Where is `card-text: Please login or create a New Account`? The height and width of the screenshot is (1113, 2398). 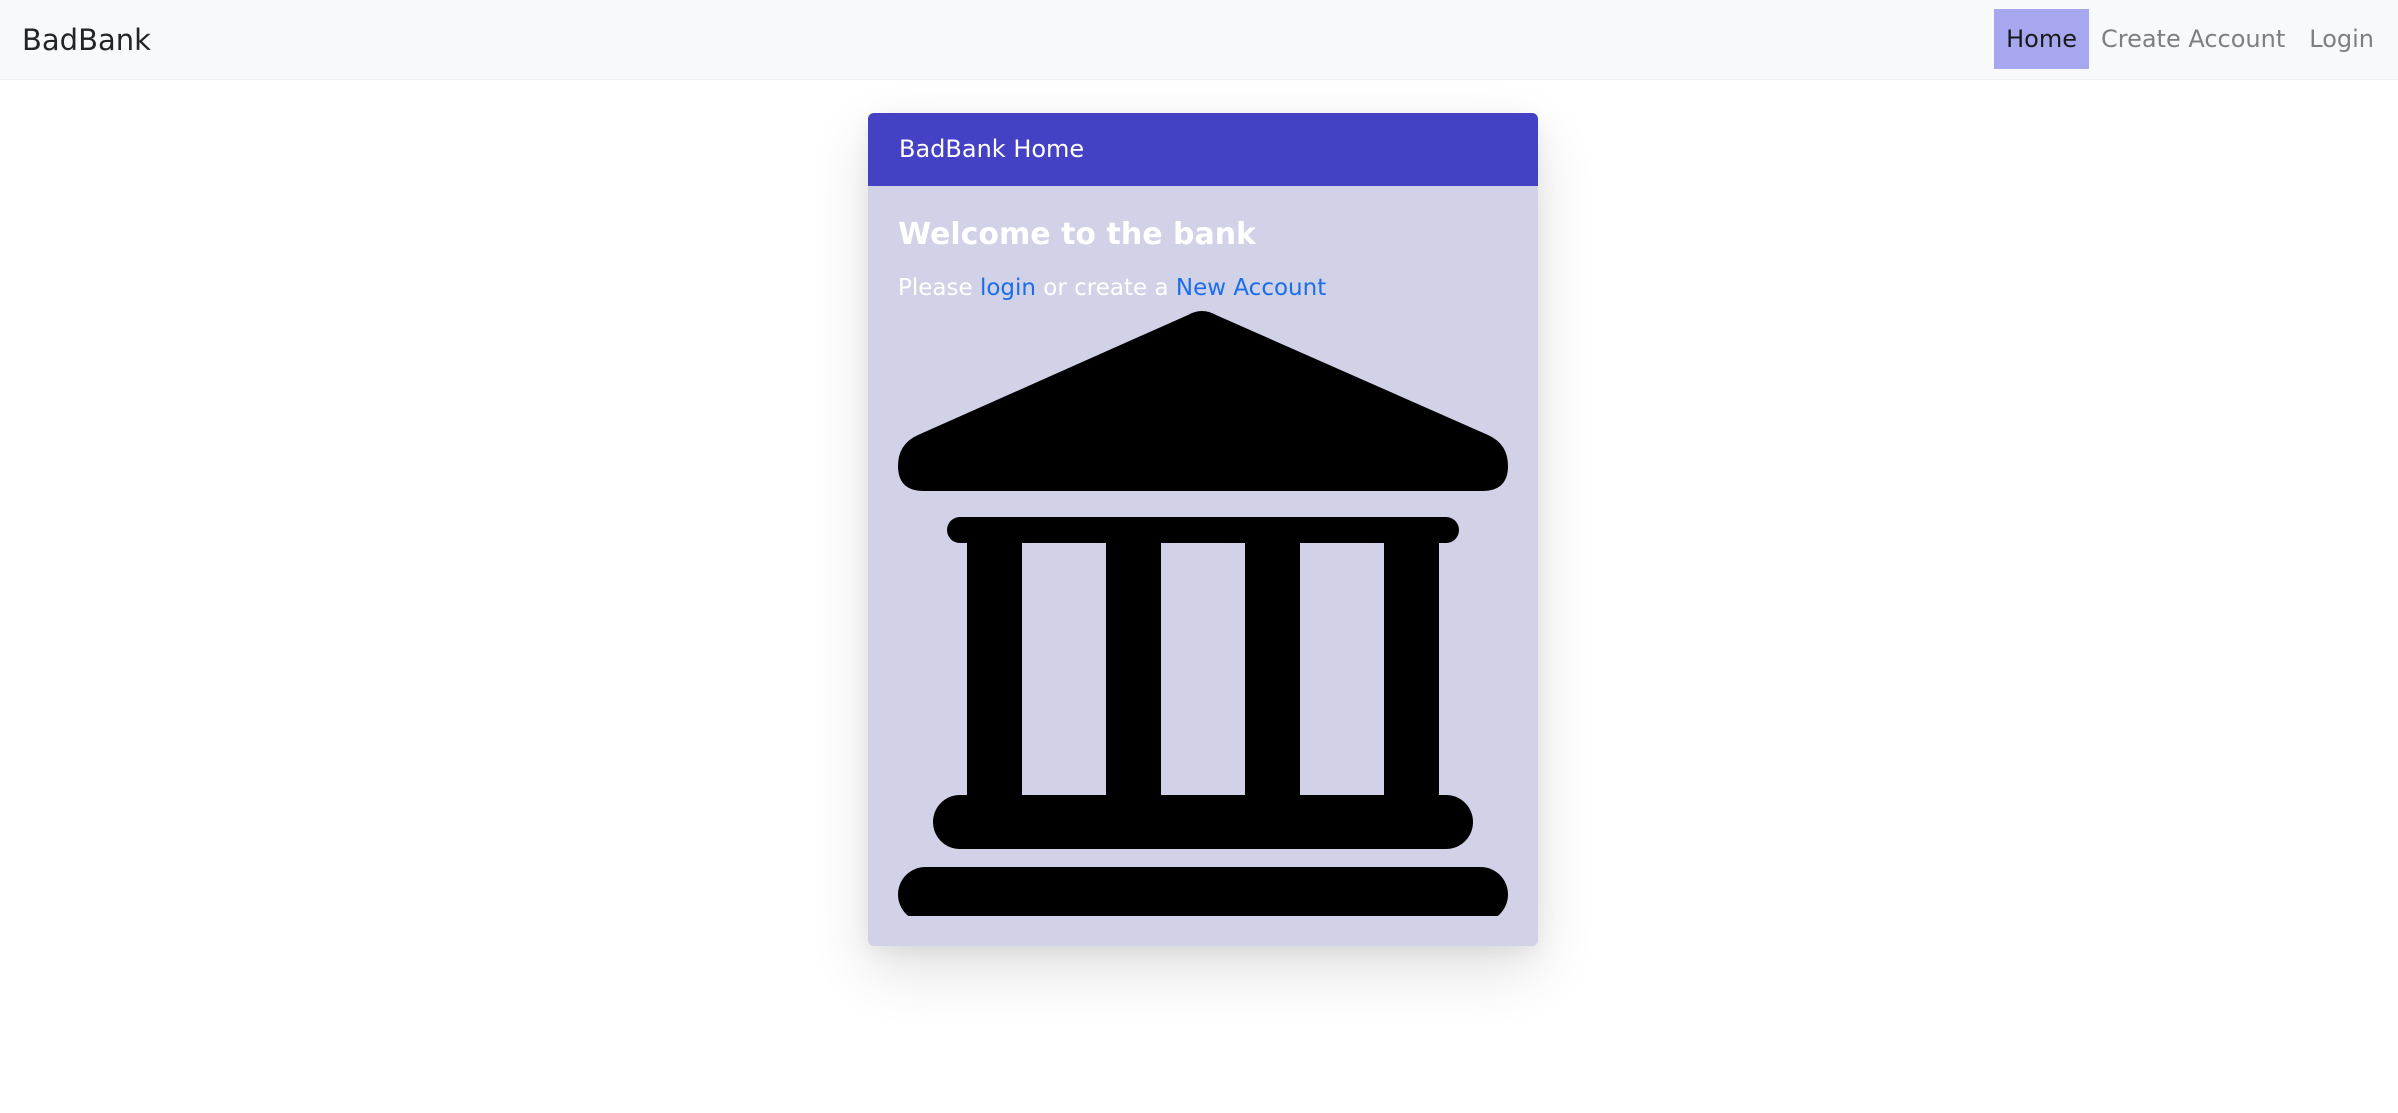
card-text: Please login or create a New Account is located at coordinates (1112, 288).